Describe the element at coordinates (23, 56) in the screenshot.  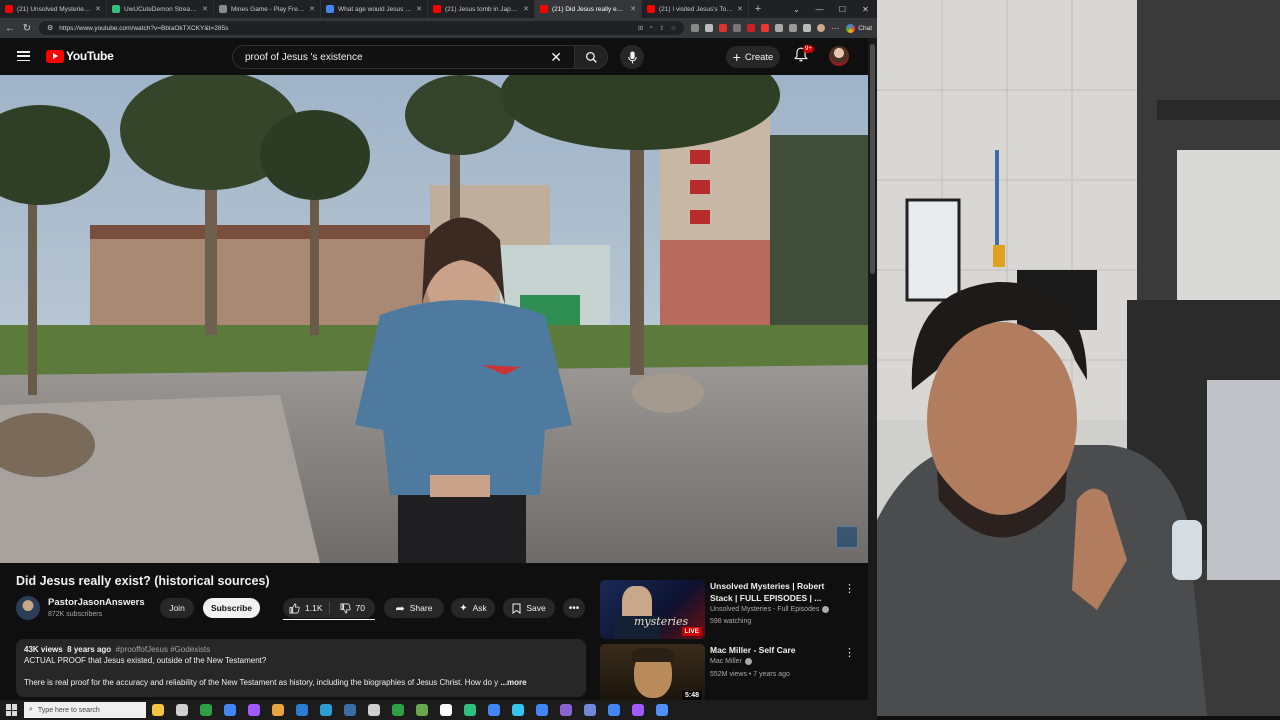
I see `menu-icon` at that location.